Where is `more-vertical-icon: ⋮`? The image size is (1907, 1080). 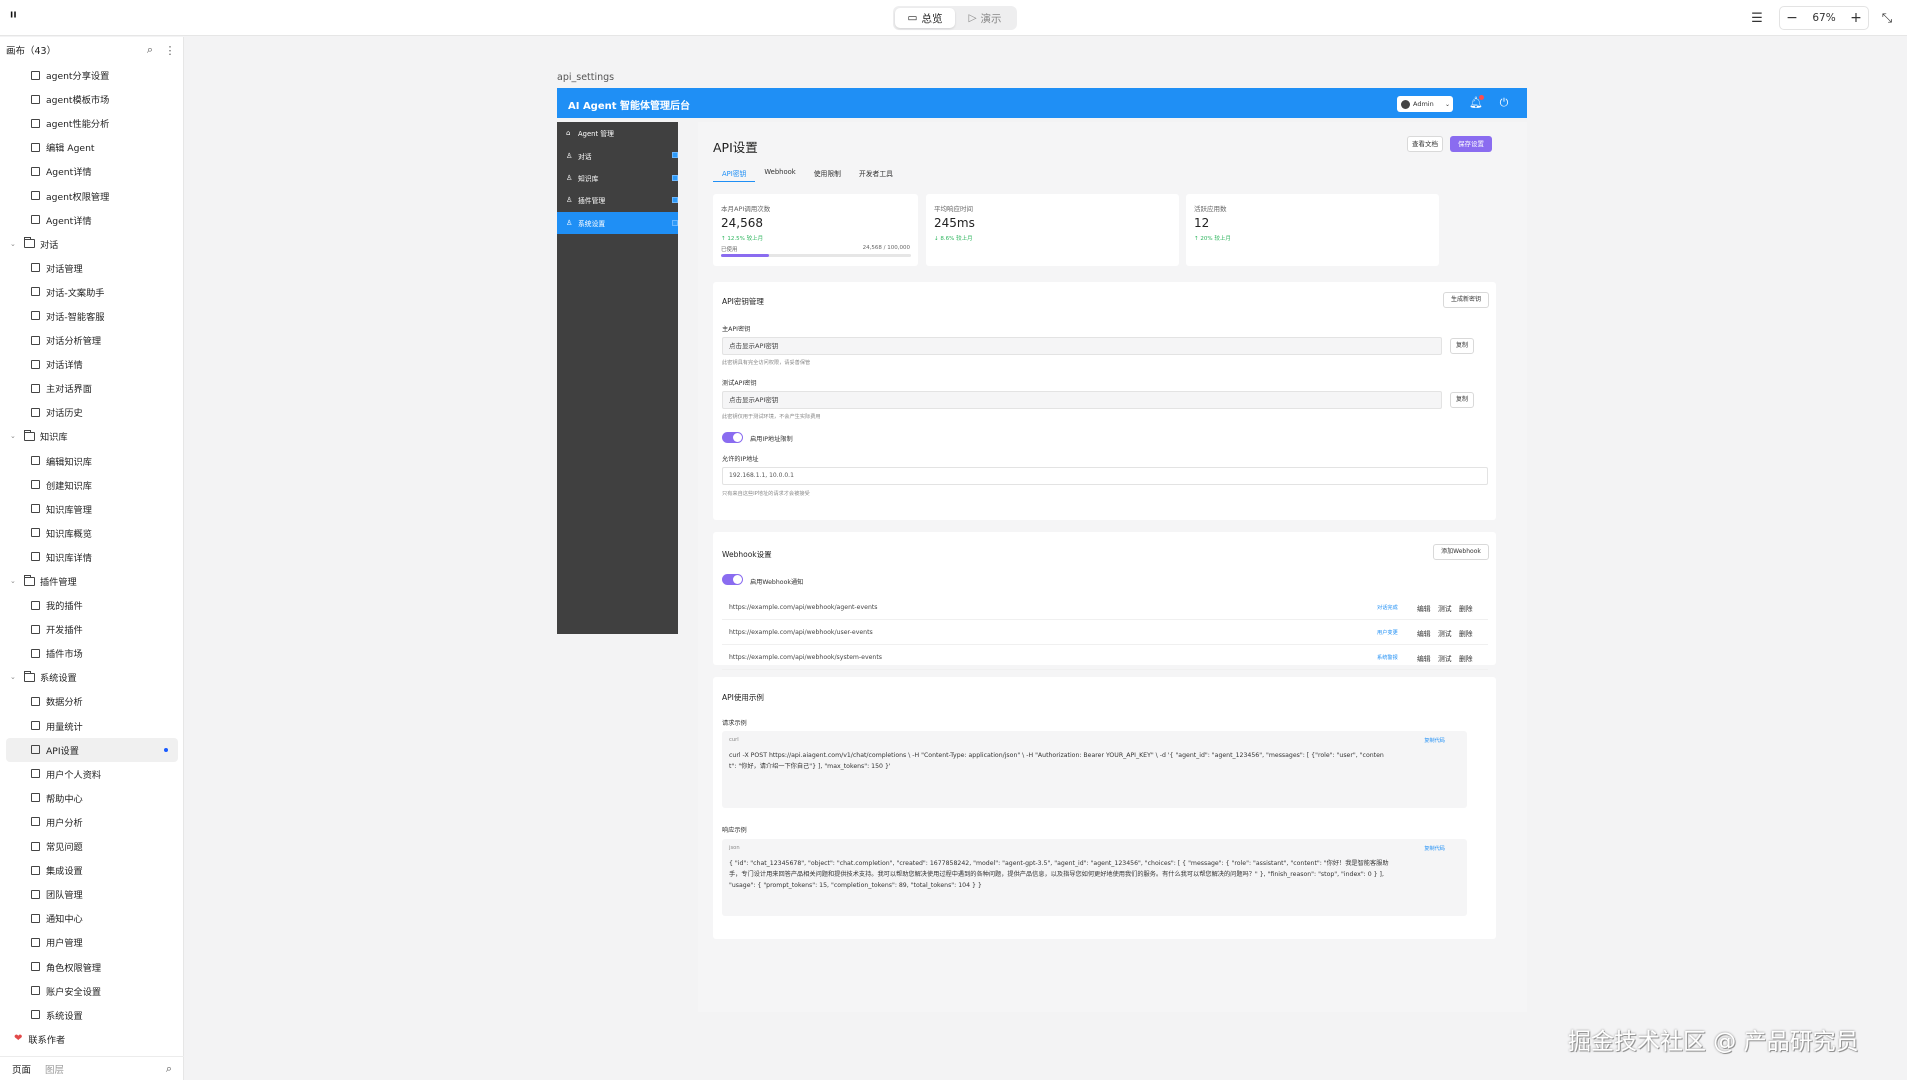 more-vertical-icon: ⋮ is located at coordinates (170, 50).